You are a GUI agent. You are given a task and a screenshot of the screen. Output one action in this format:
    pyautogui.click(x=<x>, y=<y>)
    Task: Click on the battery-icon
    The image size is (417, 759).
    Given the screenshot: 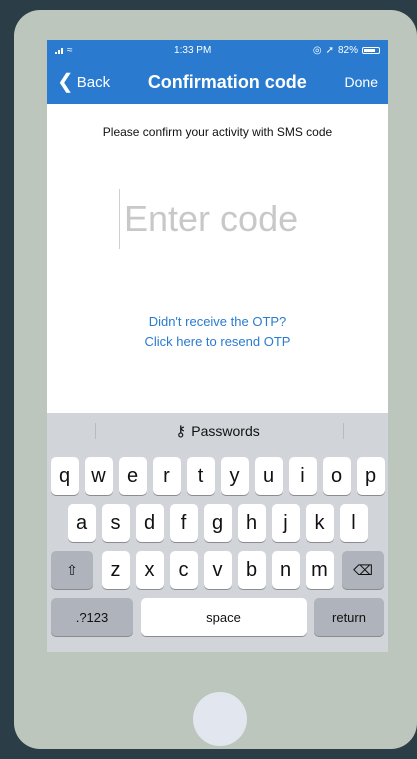 What is the action you would take?
    pyautogui.click(x=370, y=50)
    